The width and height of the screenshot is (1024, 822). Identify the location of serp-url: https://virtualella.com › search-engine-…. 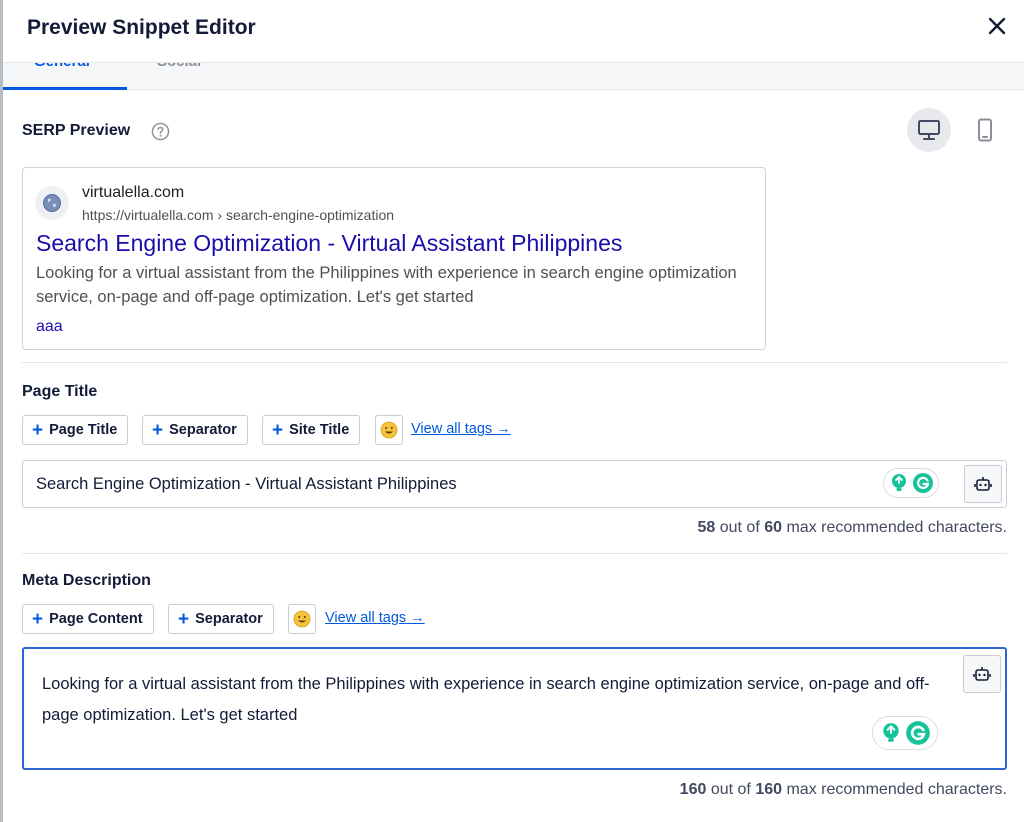
(238, 215).